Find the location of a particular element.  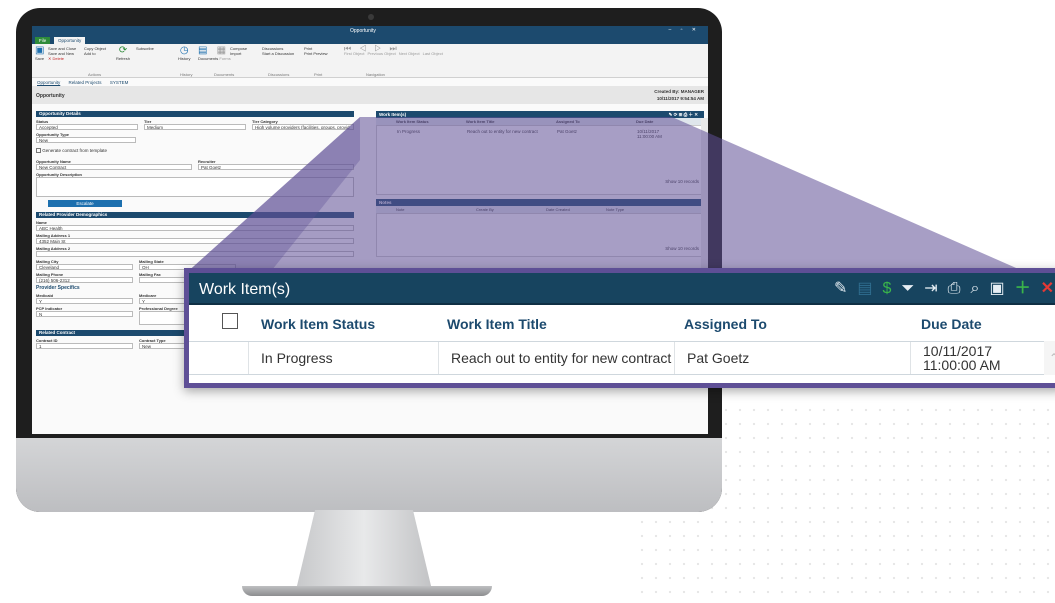

refresh-button: Refresh is located at coordinates (123, 58).